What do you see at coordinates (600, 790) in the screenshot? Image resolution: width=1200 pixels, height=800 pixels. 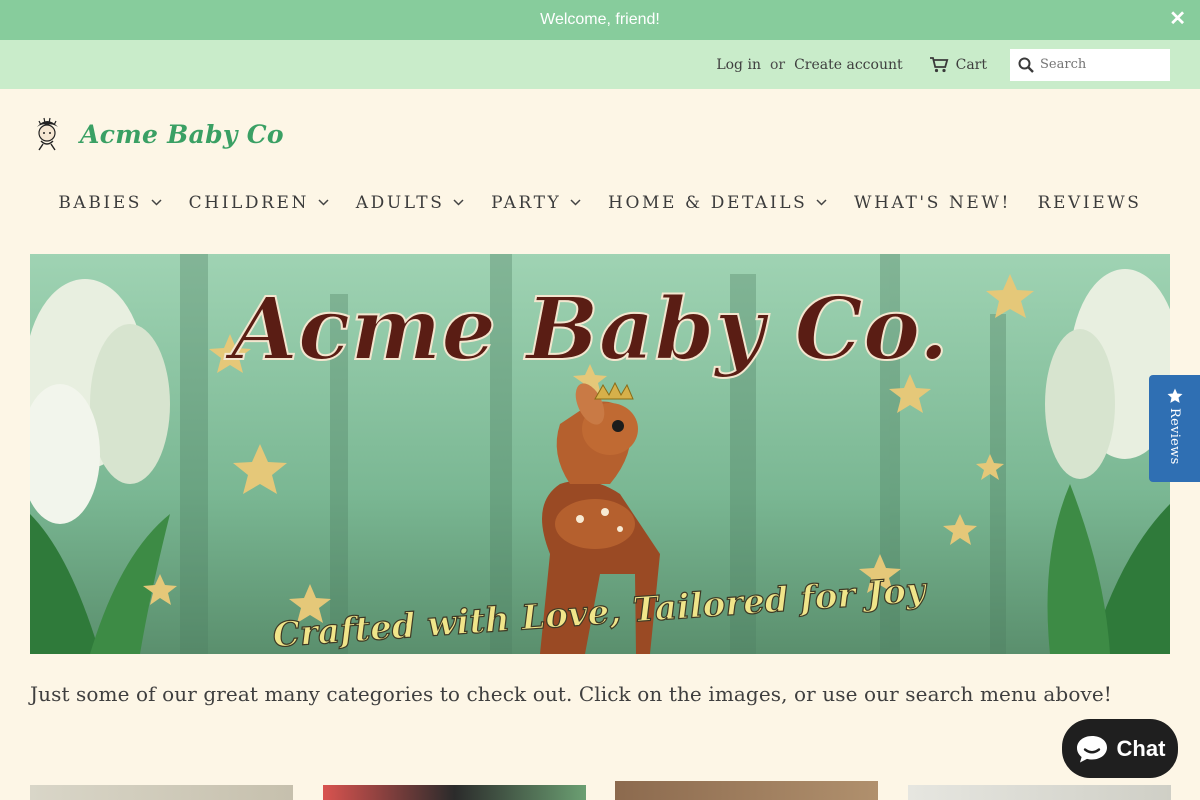 I see `category-thumbnails` at bounding box center [600, 790].